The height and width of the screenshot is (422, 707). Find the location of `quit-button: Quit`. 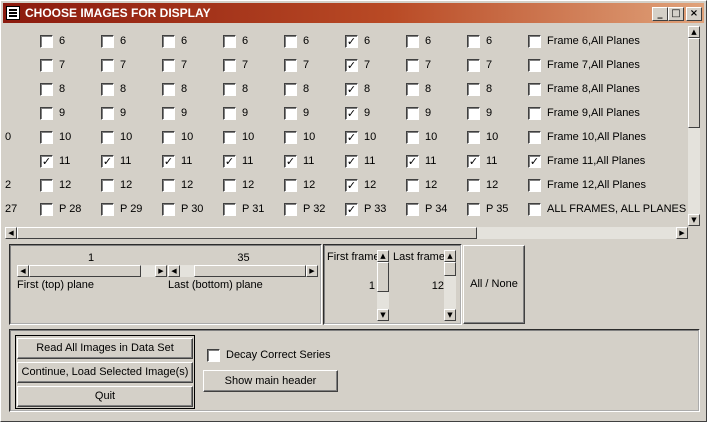

quit-button: Quit is located at coordinates (105, 396).